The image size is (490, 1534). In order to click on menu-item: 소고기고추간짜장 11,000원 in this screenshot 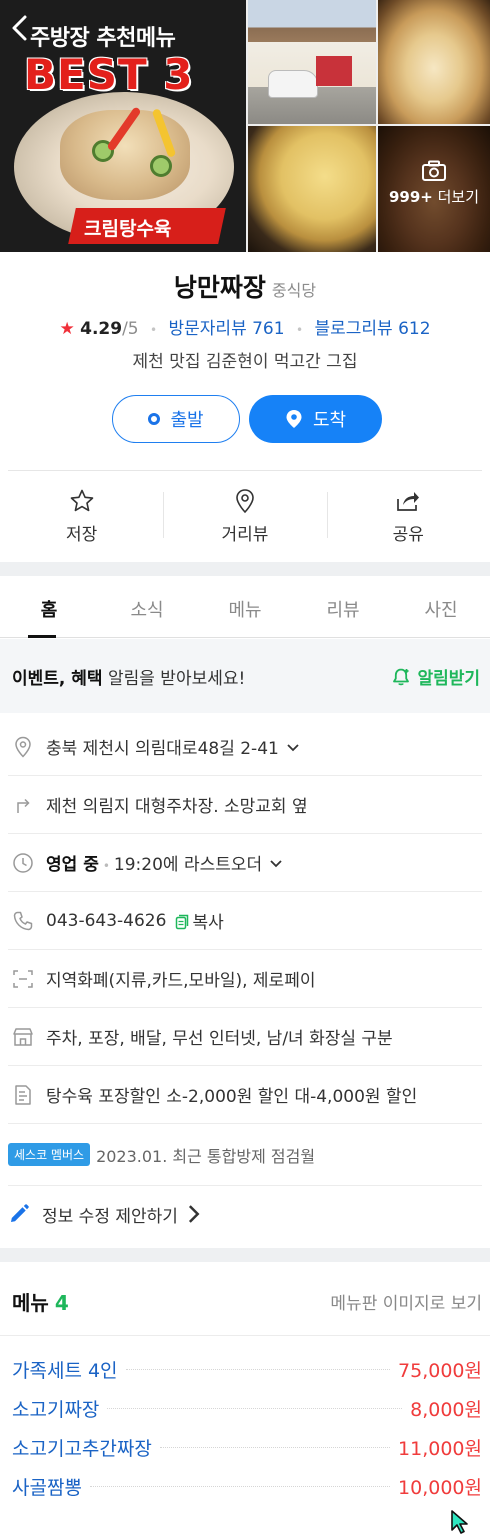, I will do `click(247, 1447)`.